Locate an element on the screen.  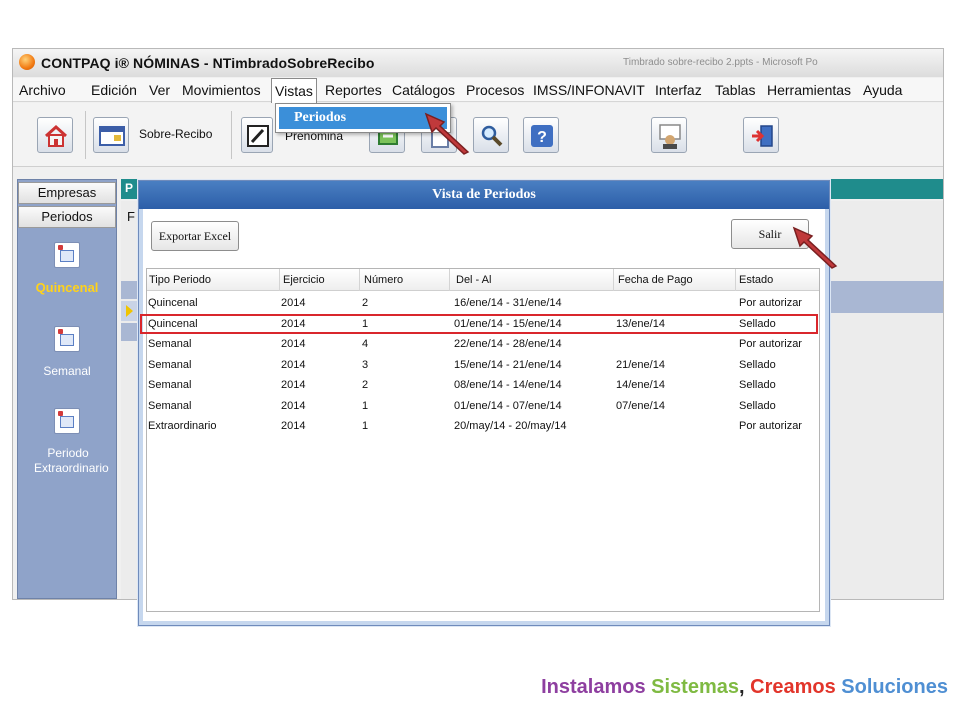
user-card-button is located at coordinates (669, 135).